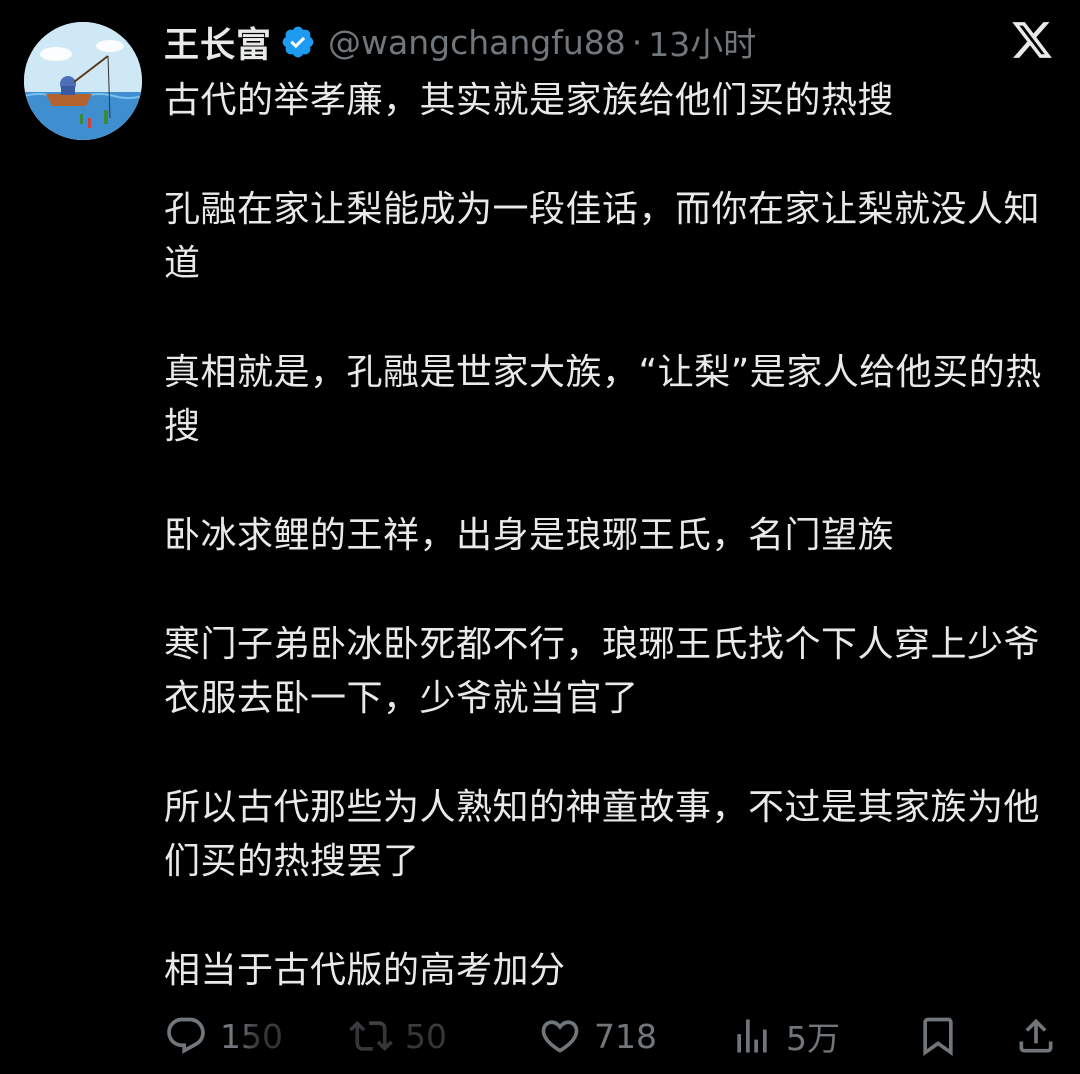  I want to click on tweet-paragraph: 古代的举孝廉，其实就是家族给他们买的热搜, so click(529, 100).